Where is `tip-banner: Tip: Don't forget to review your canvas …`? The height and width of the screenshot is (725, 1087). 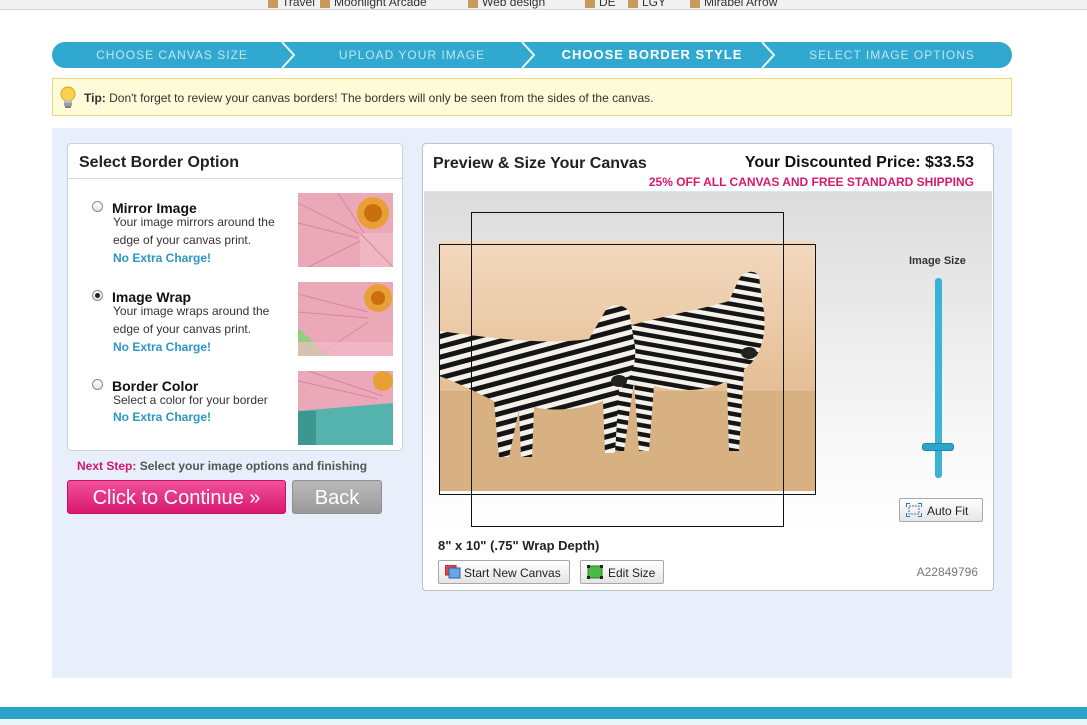 tip-banner: Tip: Don't forget to review your canvas … is located at coordinates (532, 97).